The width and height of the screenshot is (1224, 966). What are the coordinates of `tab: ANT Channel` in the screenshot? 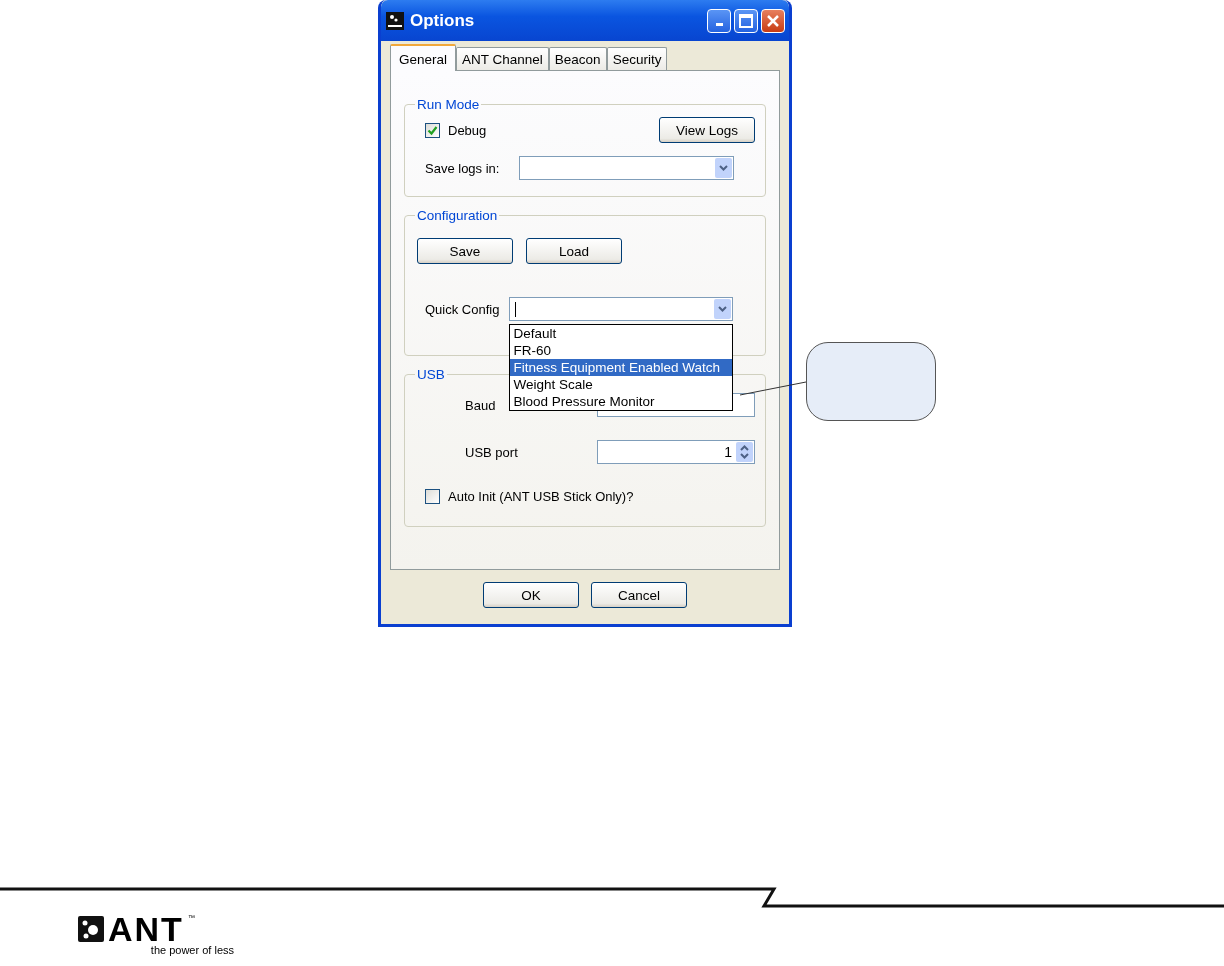 It's located at (502, 58).